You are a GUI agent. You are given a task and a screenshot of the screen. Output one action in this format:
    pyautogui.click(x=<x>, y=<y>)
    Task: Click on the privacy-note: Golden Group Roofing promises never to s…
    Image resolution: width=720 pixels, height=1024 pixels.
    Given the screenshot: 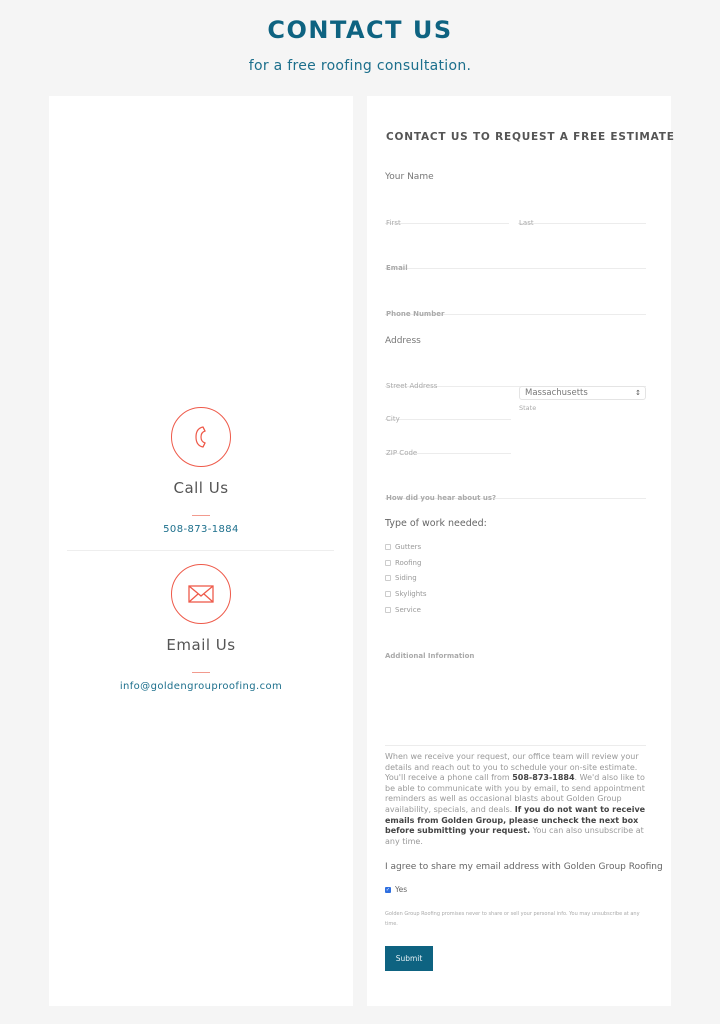 What is the action you would take?
    pyautogui.click(x=512, y=919)
    